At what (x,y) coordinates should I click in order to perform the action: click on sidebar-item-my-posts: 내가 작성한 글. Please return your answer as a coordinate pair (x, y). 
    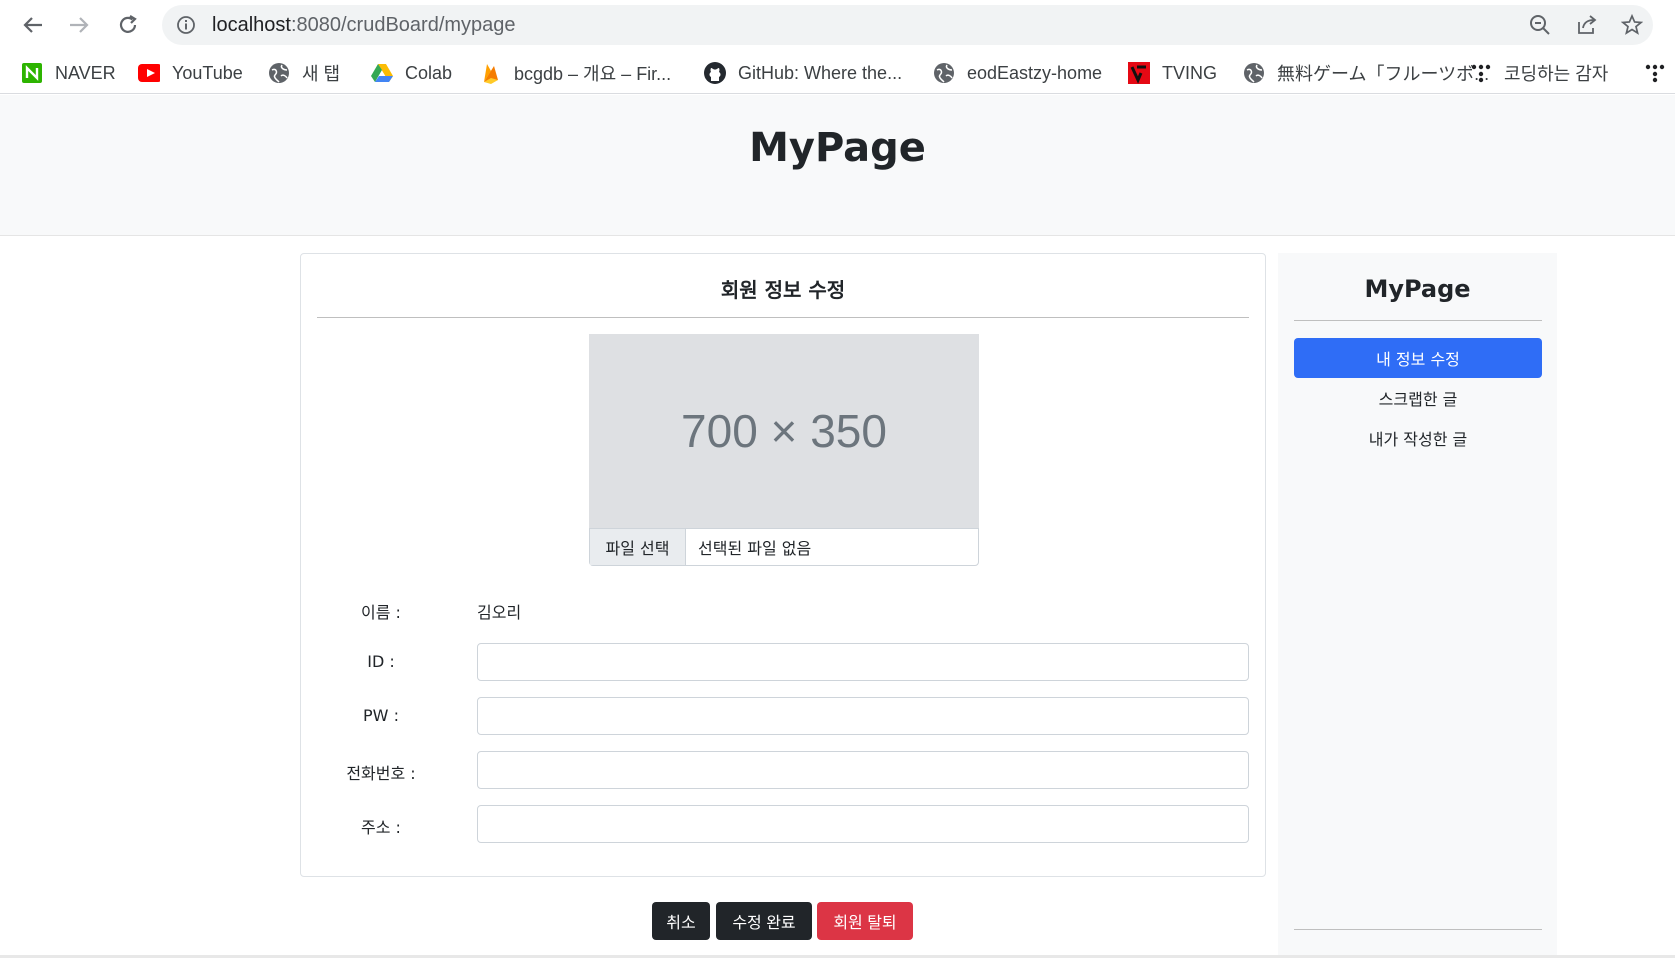
    Looking at the image, I should click on (1418, 438).